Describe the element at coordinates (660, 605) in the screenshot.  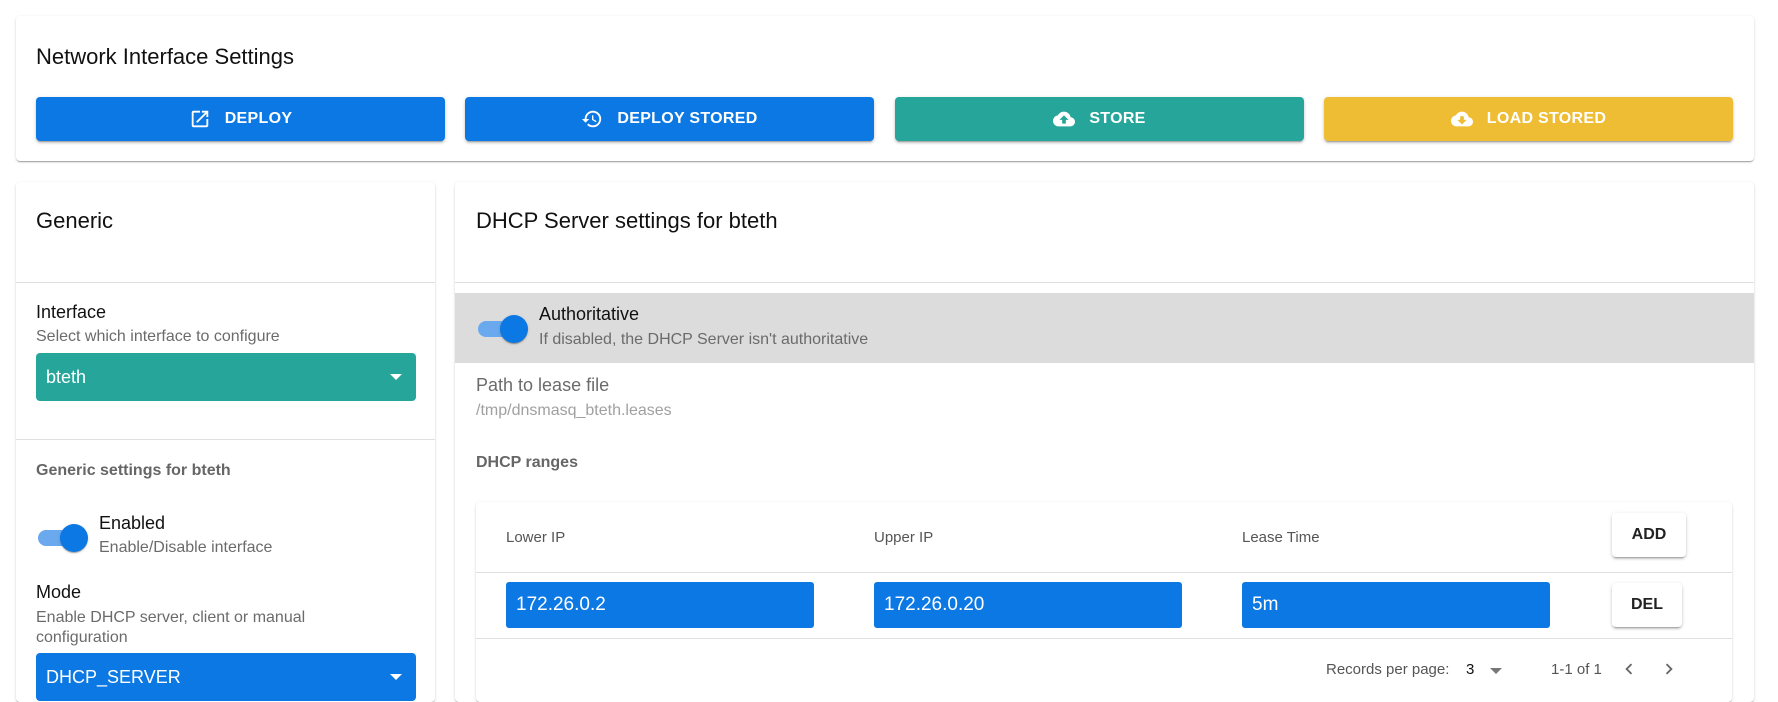
I see `lower-ip-input: 172.26.0.2` at that location.